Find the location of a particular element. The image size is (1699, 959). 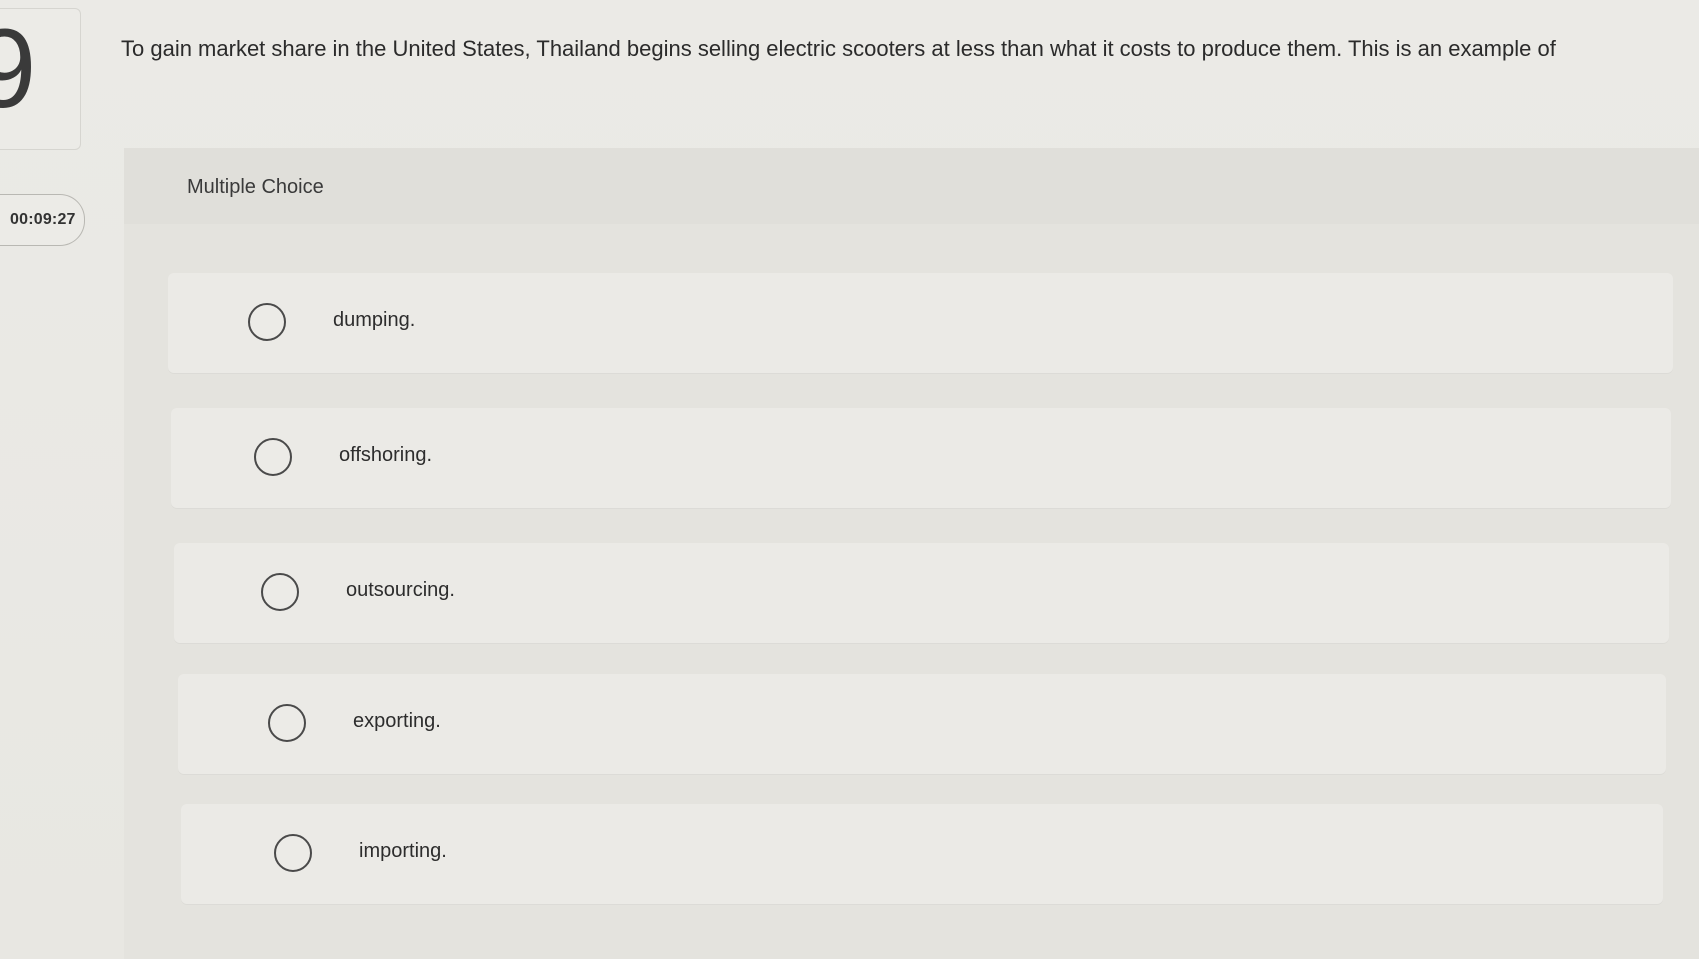

answer-panel-header: Multiple Choice is located at coordinates (911, 186).